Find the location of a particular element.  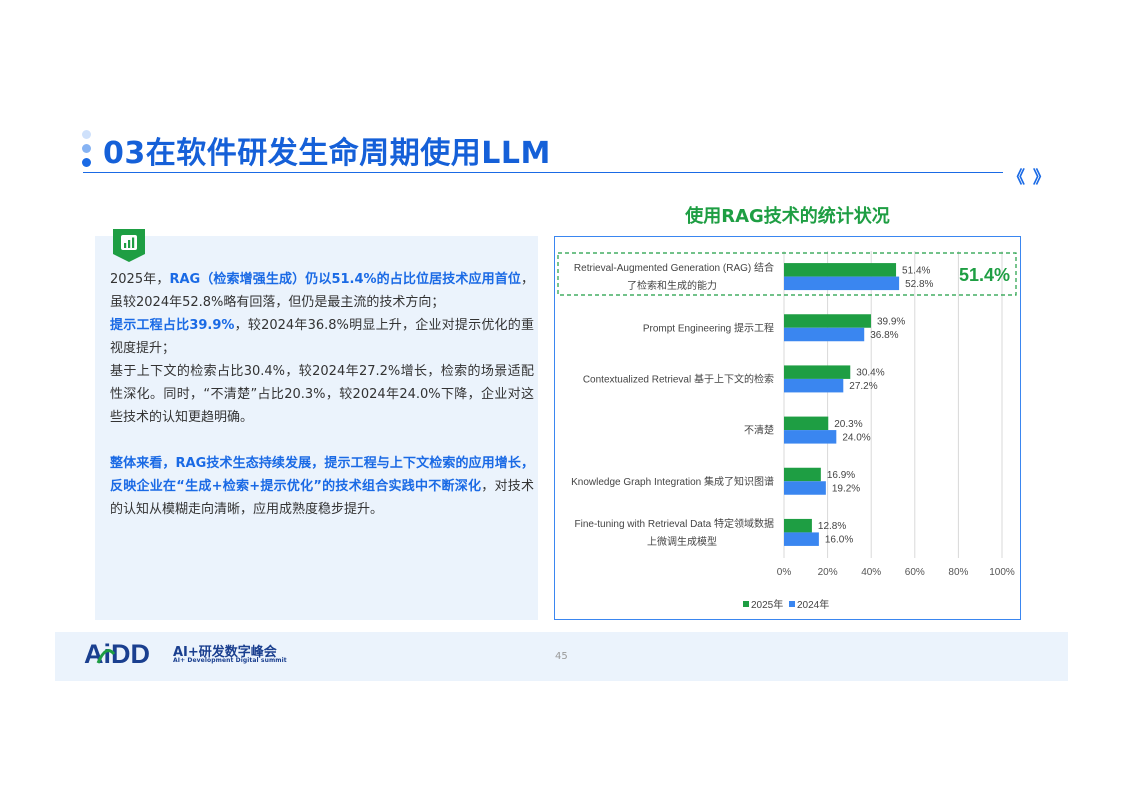

data-label: 39.9% is located at coordinates (891, 322).